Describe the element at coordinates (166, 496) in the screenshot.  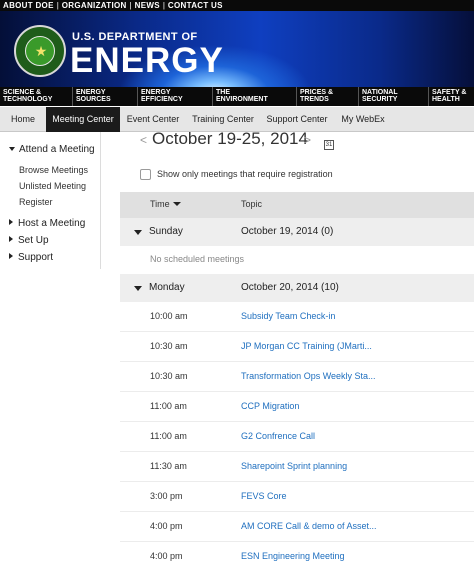
I see `meeting-time: 3:00 pm` at that location.